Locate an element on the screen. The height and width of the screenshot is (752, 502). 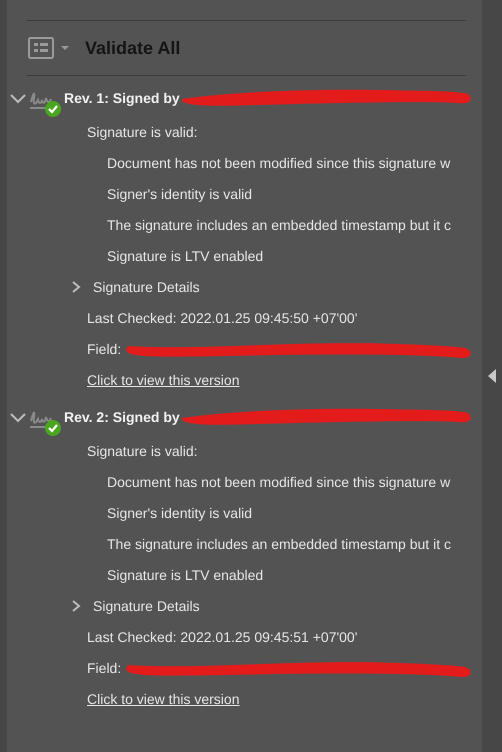
signature-title: Rev. 2: Signed by is located at coordinates (122, 417).